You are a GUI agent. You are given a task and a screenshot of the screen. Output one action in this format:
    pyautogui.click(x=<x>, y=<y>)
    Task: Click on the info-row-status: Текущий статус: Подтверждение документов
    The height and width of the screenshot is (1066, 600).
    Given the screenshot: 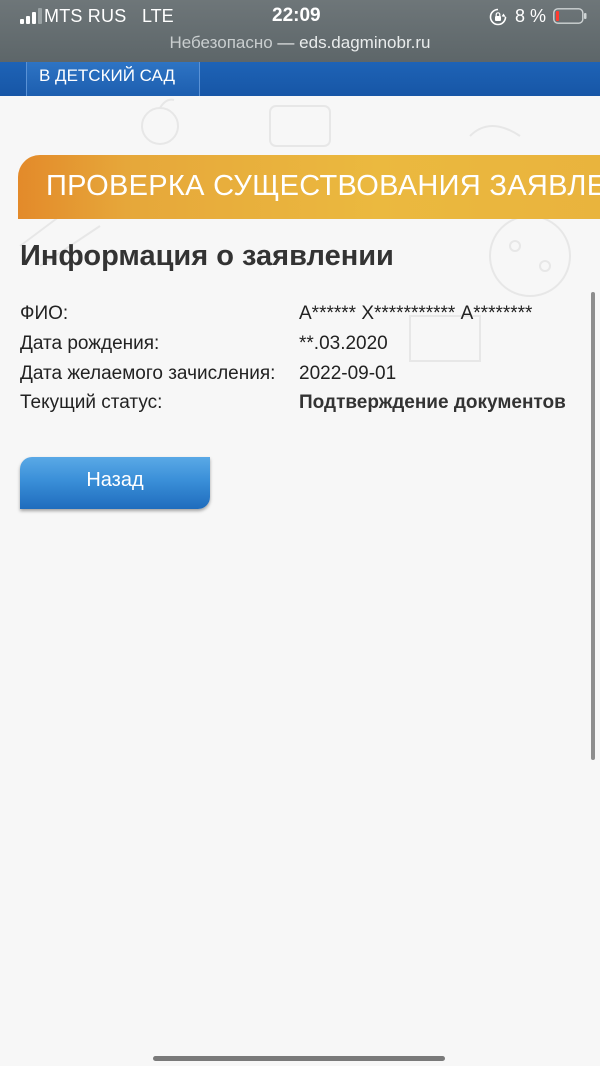 What is the action you would take?
    pyautogui.click(x=305, y=406)
    